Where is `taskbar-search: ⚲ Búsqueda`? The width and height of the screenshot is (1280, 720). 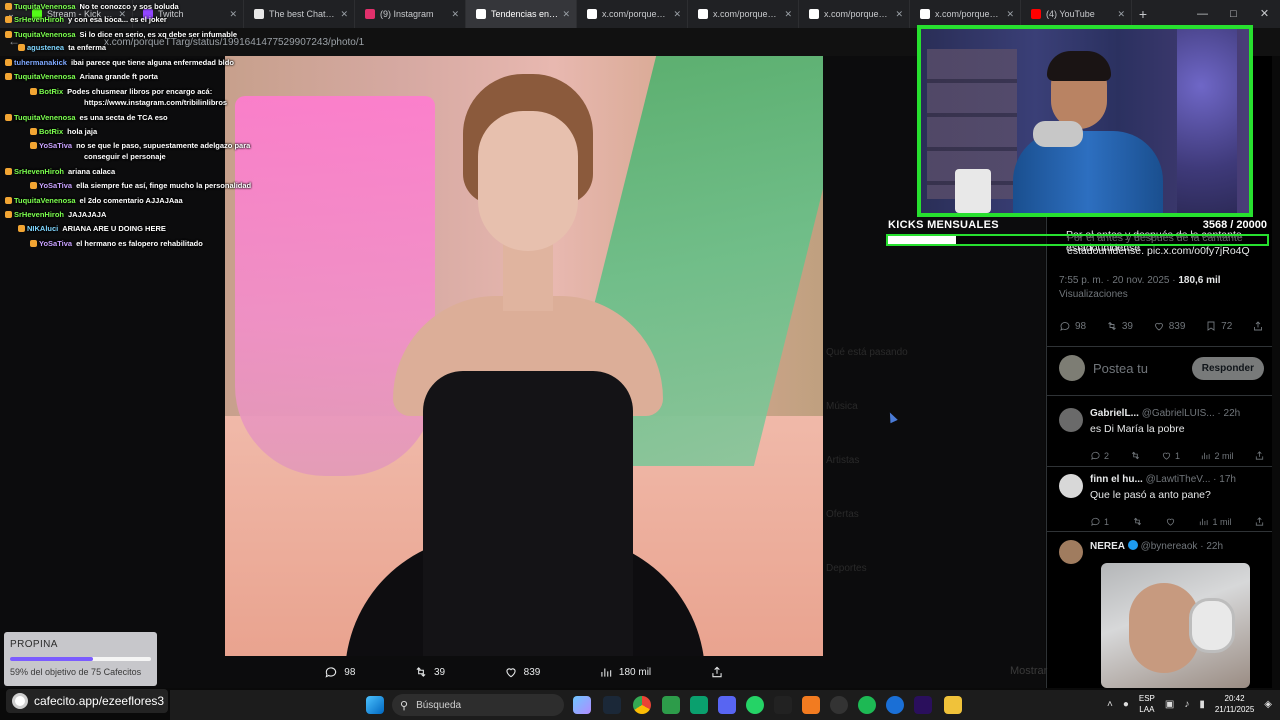
taskbar-search: ⚲ Búsqueda is located at coordinates (478, 705).